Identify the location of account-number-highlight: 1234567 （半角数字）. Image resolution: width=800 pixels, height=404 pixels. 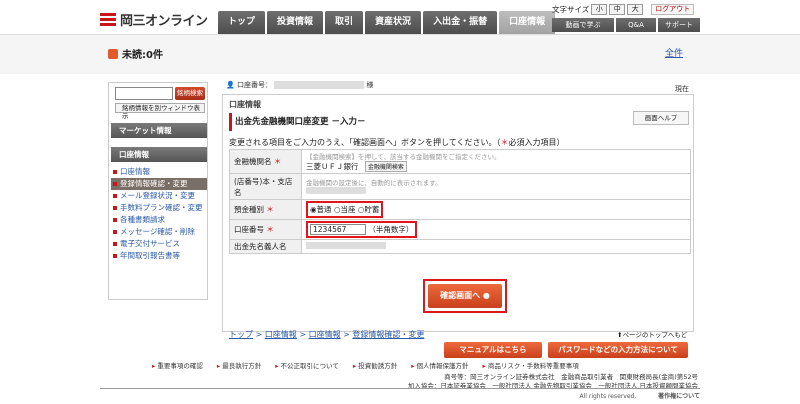
(362, 229).